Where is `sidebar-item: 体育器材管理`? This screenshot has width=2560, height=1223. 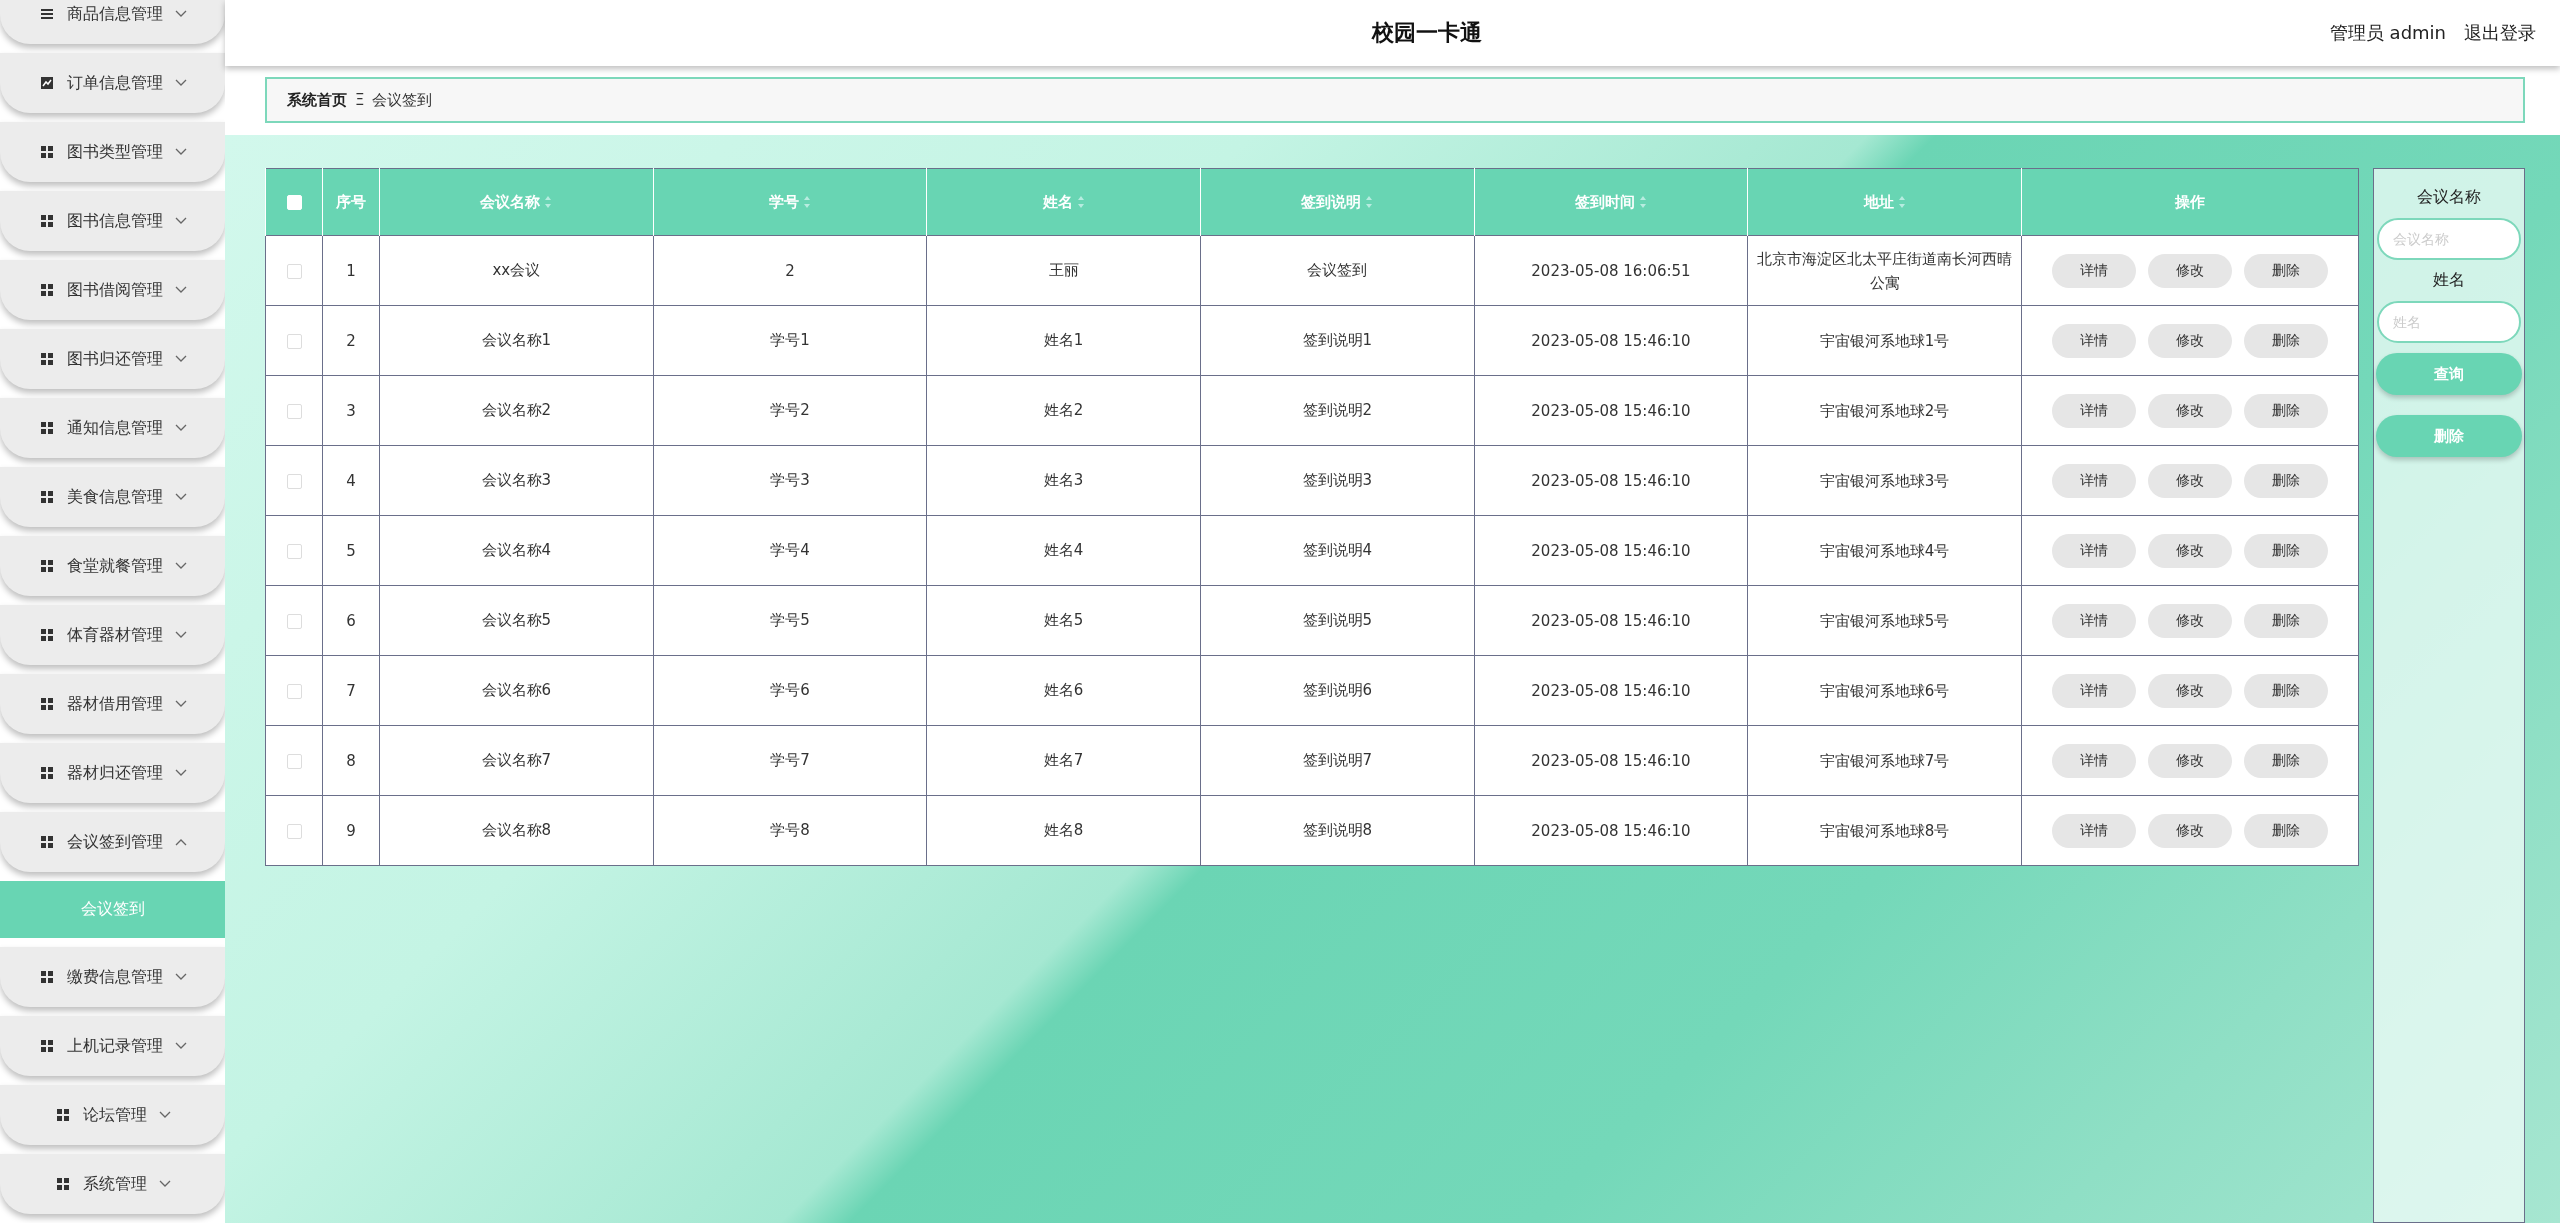 sidebar-item: 体育器材管理 is located at coordinates (112, 635).